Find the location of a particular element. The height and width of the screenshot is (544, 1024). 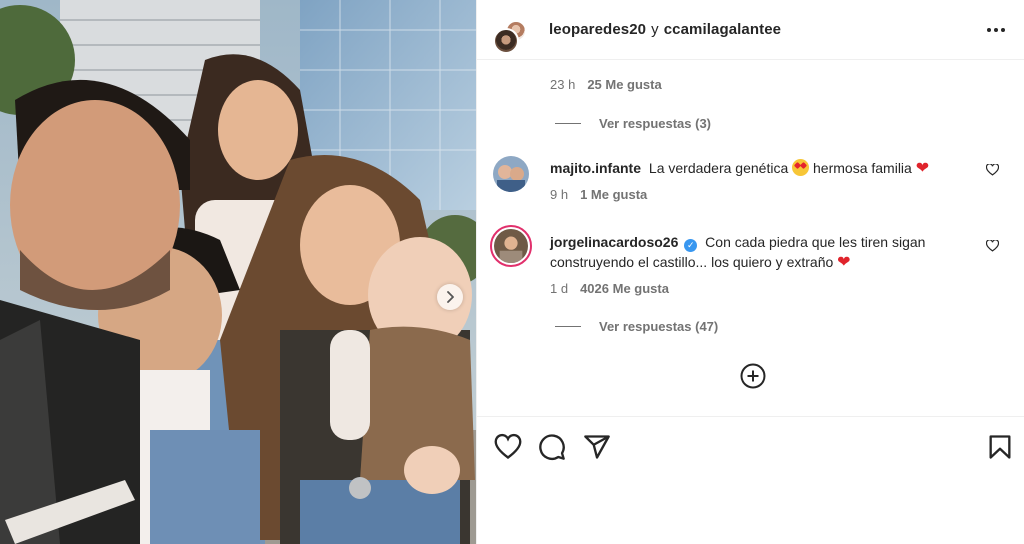

comment-time: 23 h is located at coordinates (562, 84).